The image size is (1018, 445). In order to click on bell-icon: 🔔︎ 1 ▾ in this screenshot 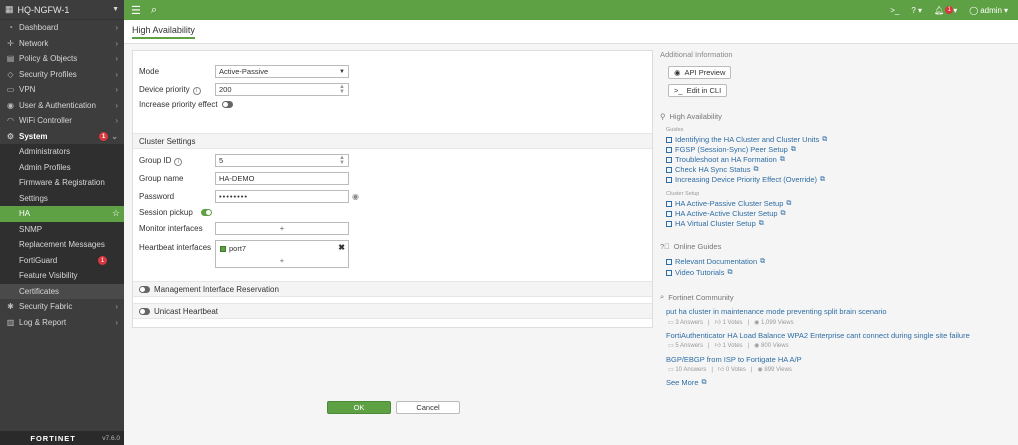, I will do `click(945, 10)`.